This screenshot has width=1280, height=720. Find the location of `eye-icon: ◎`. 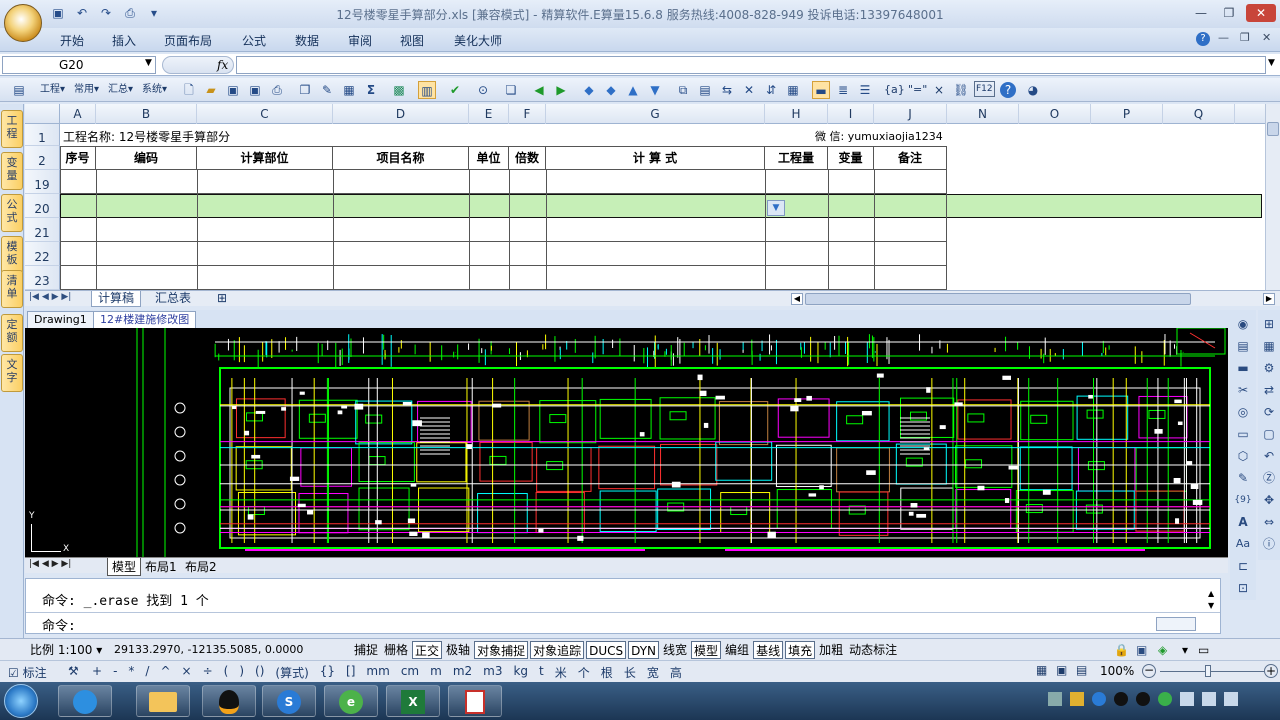

eye-icon: ◎ is located at coordinates (1243, 412).